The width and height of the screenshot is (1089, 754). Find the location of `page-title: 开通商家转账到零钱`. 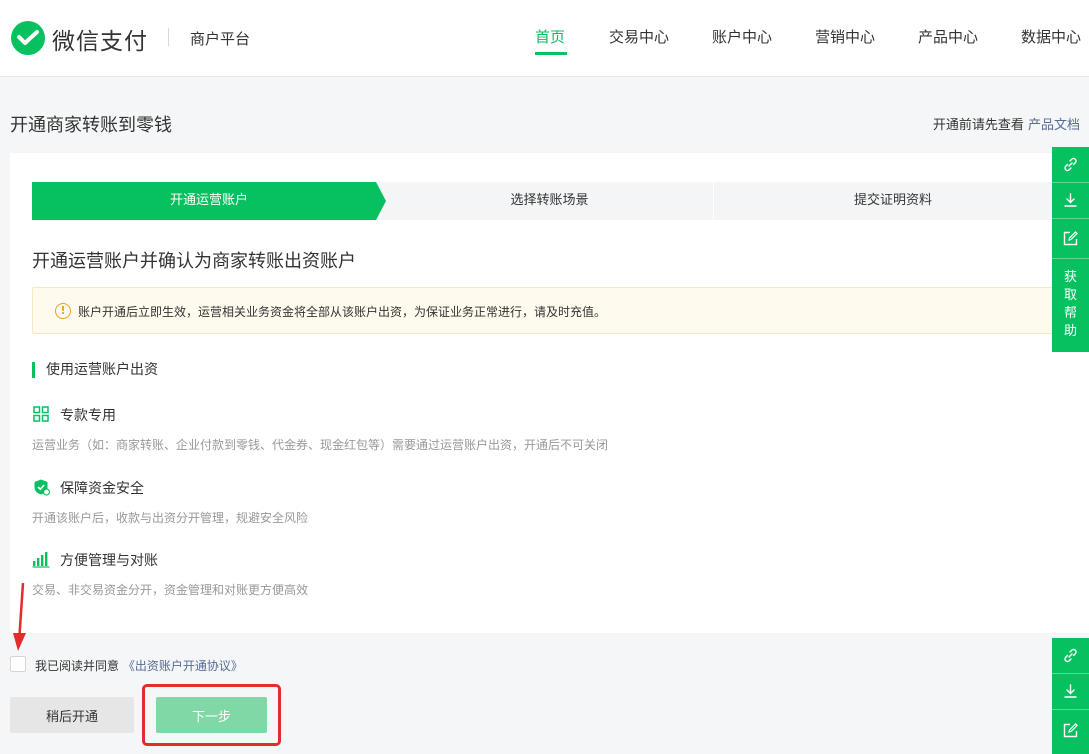

page-title: 开通商家转账到零钱 is located at coordinates (91, 125).